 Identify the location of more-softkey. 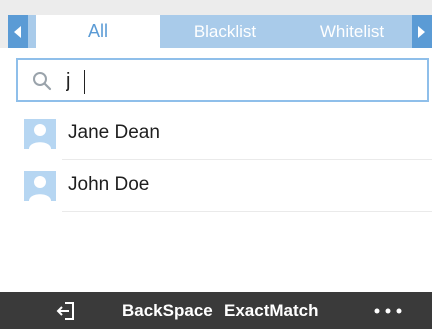
(388, 310).